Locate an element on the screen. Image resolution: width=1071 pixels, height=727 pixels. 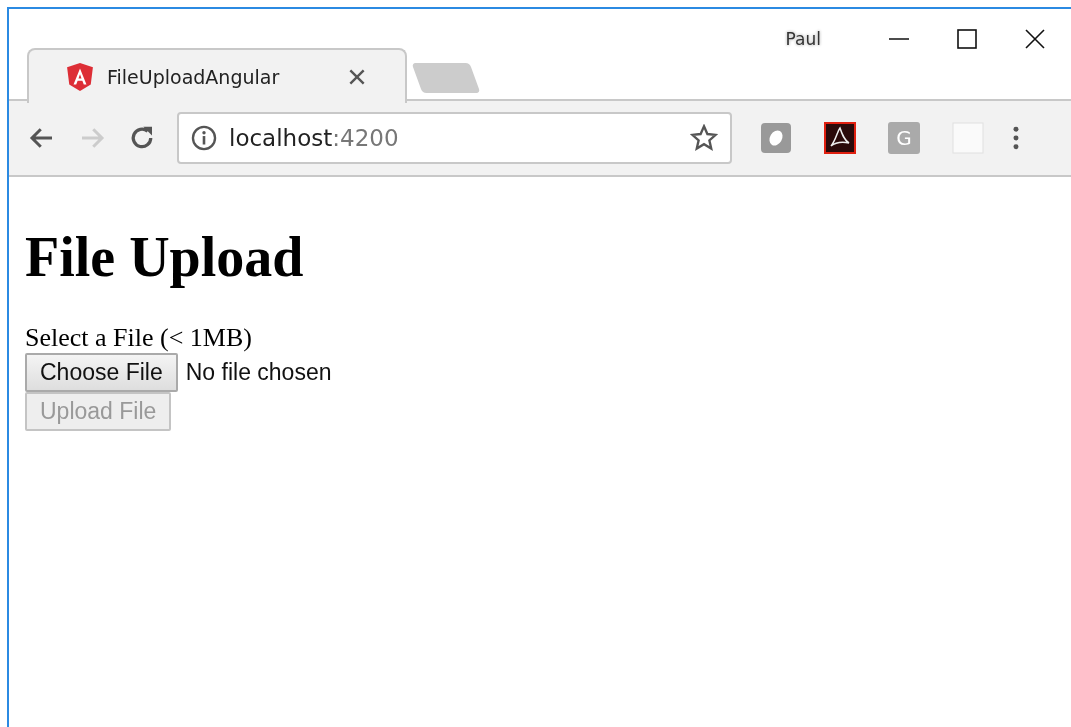
profile-name: Paul is located at coordinates (803, 39).